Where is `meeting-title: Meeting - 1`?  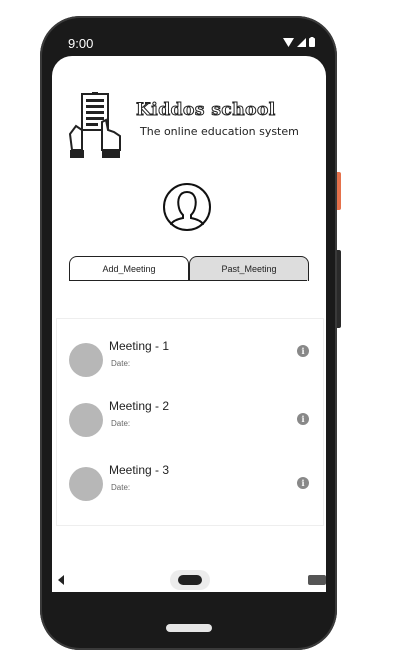
meeting-title: Meeting - 1 is located at coordinates (139, 346).